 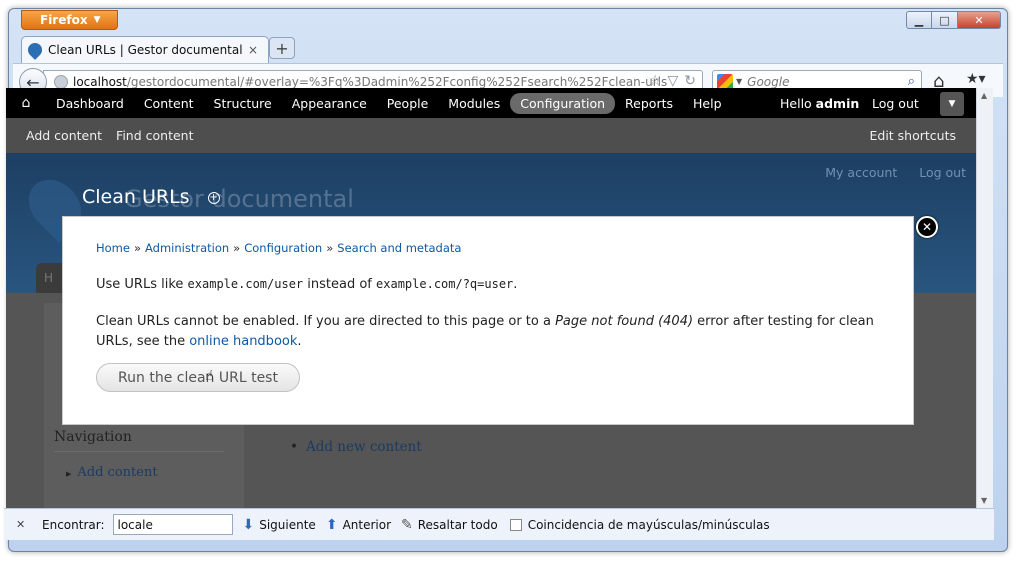 I want to click on highlight-all-button: ✎ Resaltar todo, so click(x=449, y=525).